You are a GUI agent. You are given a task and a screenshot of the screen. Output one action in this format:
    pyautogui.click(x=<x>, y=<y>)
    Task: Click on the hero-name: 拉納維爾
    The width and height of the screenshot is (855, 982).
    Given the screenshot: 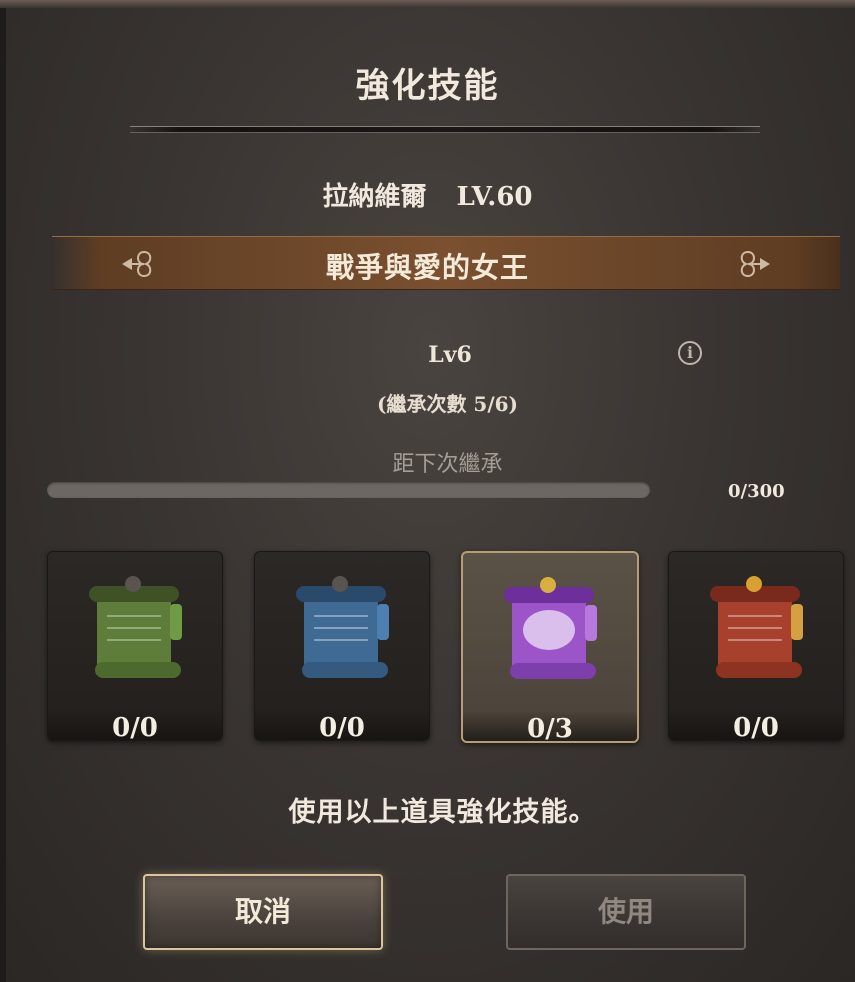 What is the action you would take?
    pyautogui.click(x=374, y=197)
    